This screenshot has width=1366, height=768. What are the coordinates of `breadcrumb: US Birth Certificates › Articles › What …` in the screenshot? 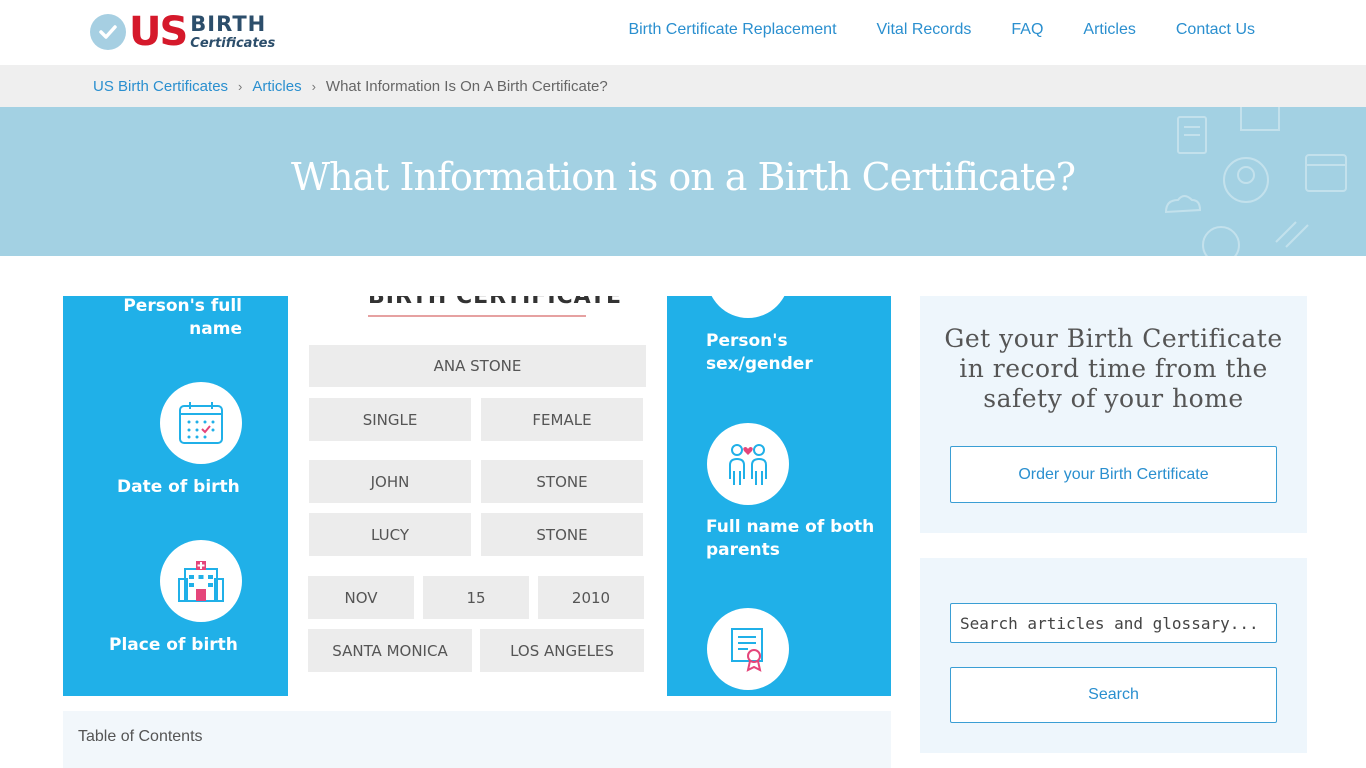 It's located at (683, 86).